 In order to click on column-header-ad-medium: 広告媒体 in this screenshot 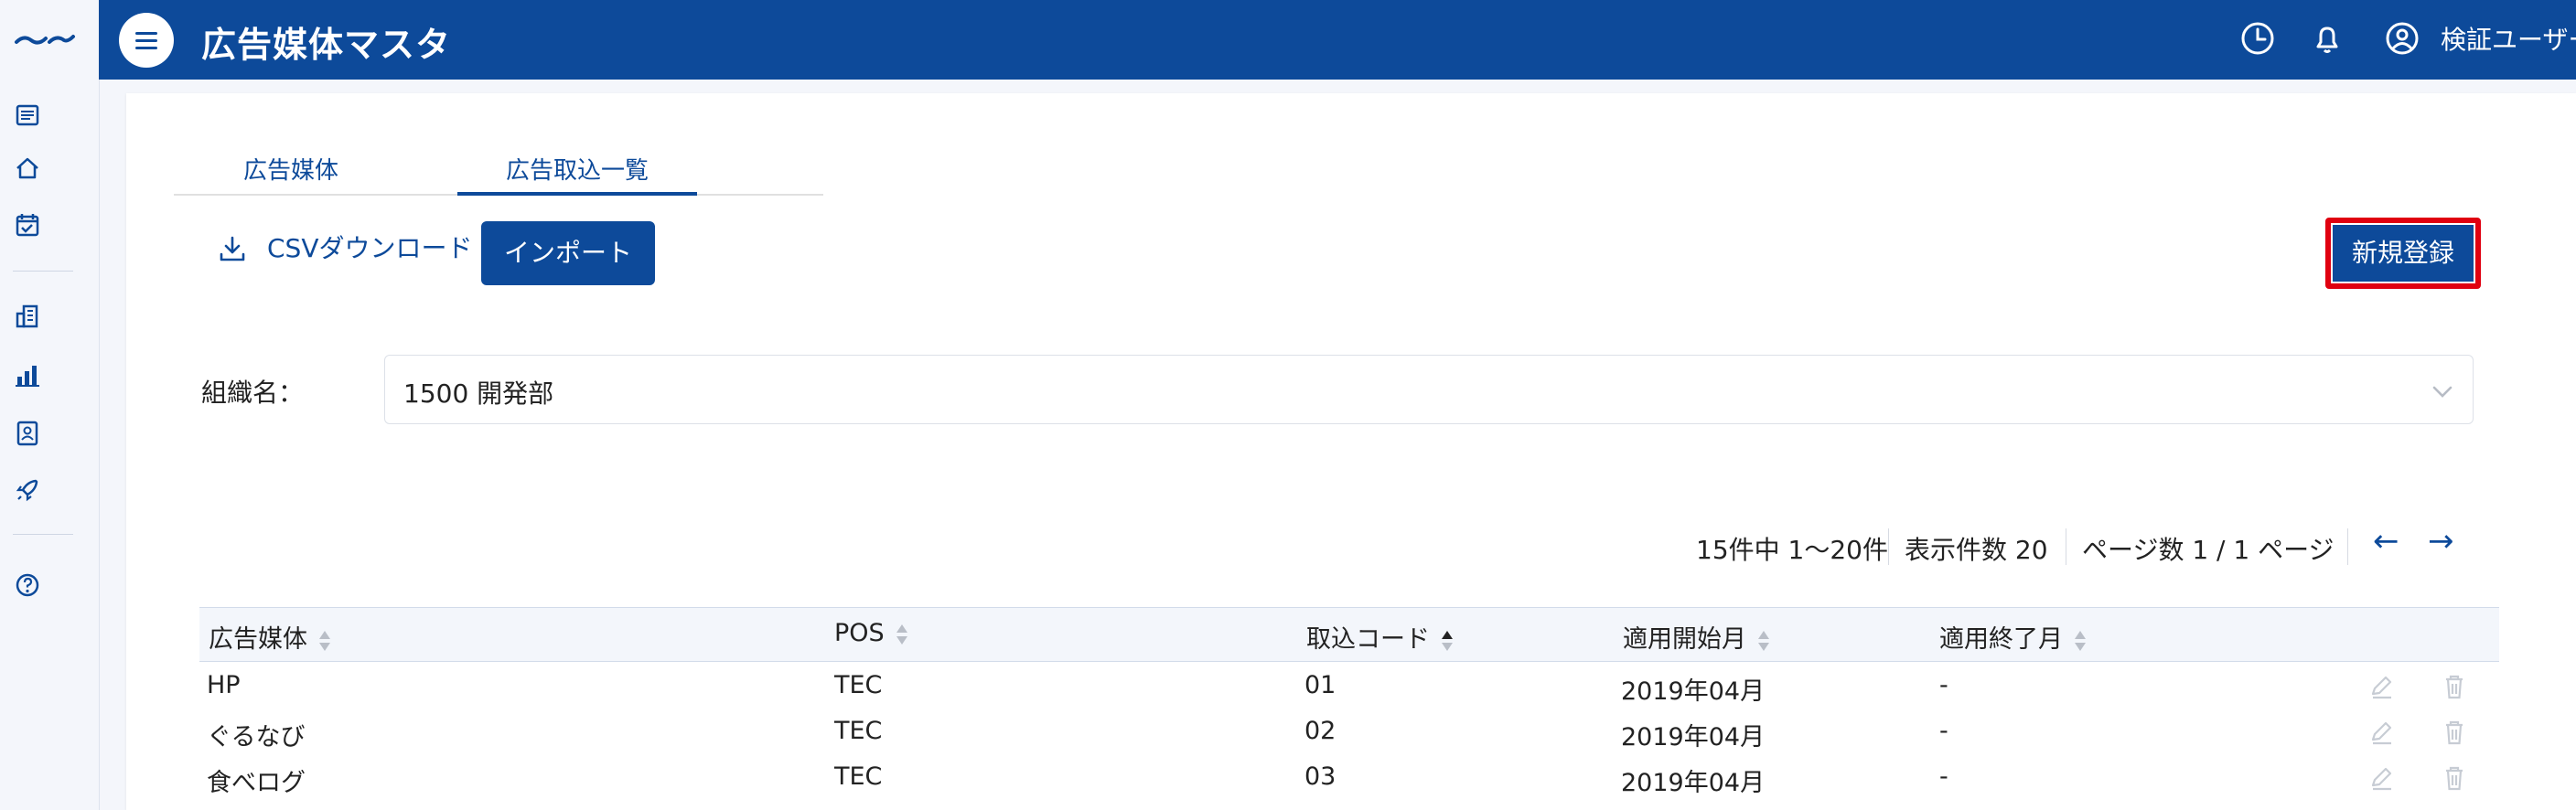, I will do `click(270, 637)`.